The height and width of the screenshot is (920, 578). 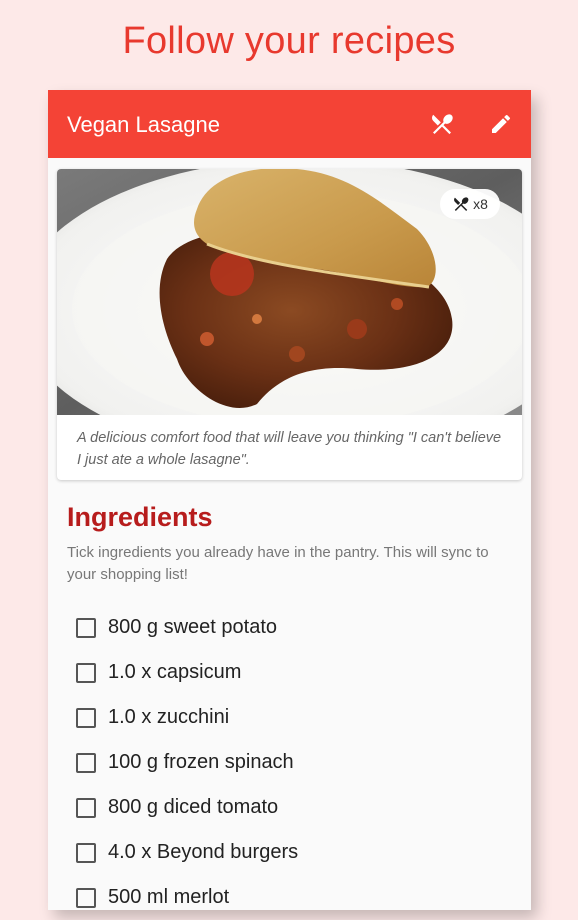 I want to click on cook-mode-button, so click(x=442, y=124).